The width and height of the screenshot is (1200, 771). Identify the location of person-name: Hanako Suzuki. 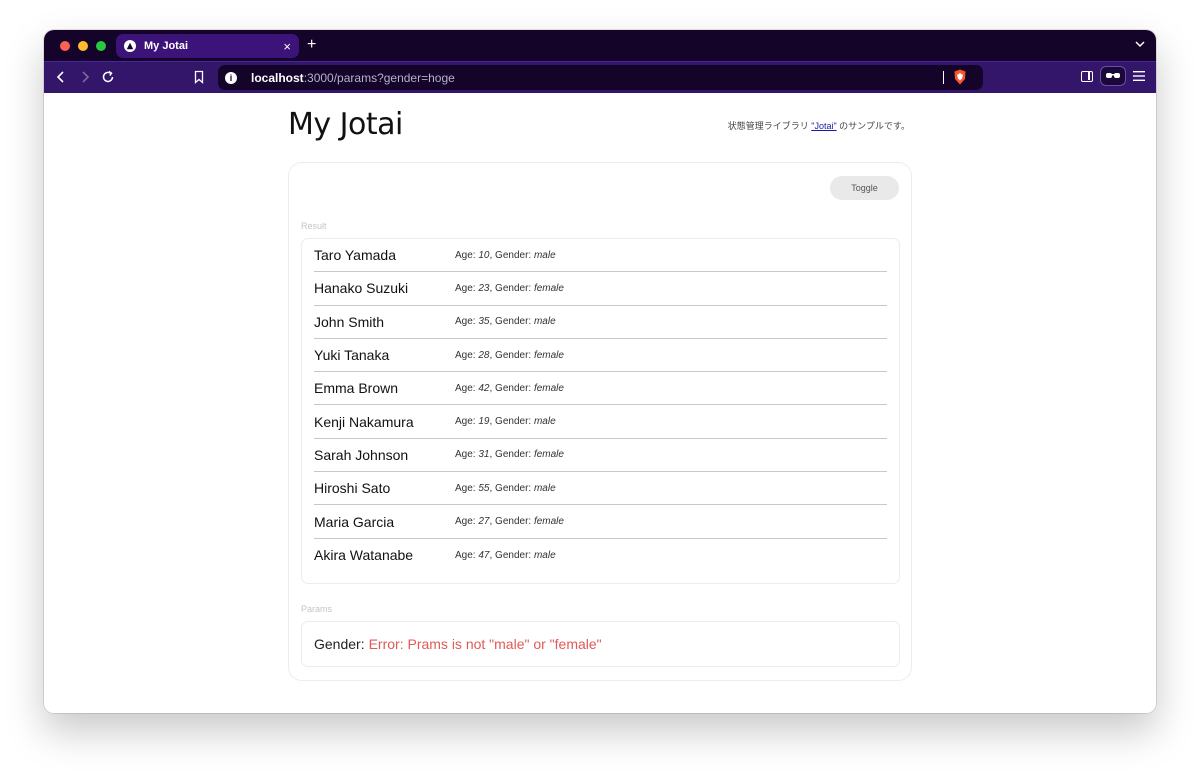
(361, 288).